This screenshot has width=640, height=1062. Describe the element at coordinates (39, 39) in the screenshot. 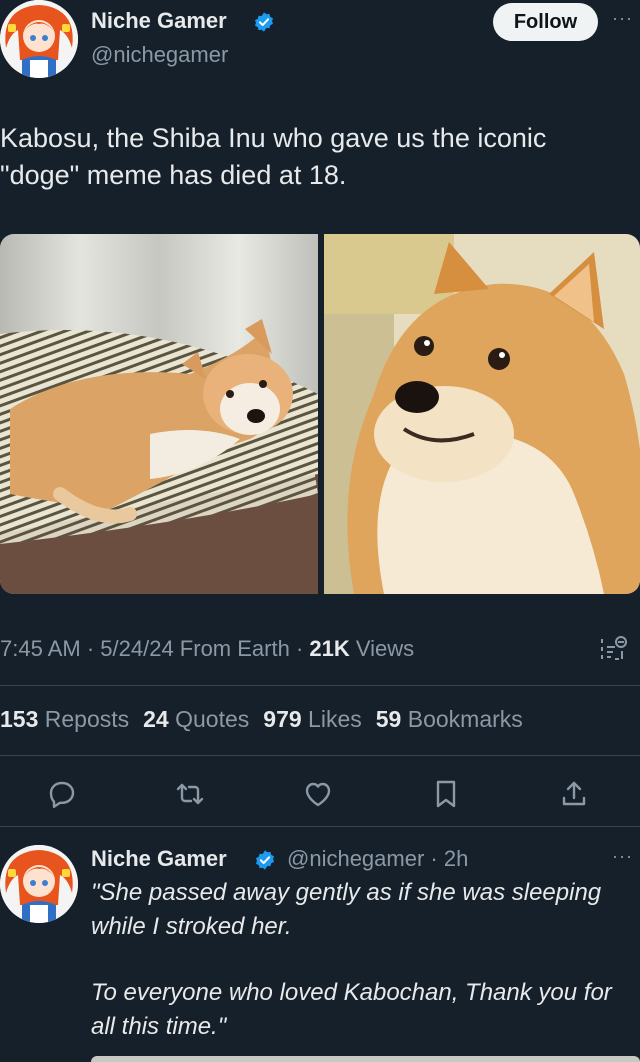

I see `author-avatar` at that location.